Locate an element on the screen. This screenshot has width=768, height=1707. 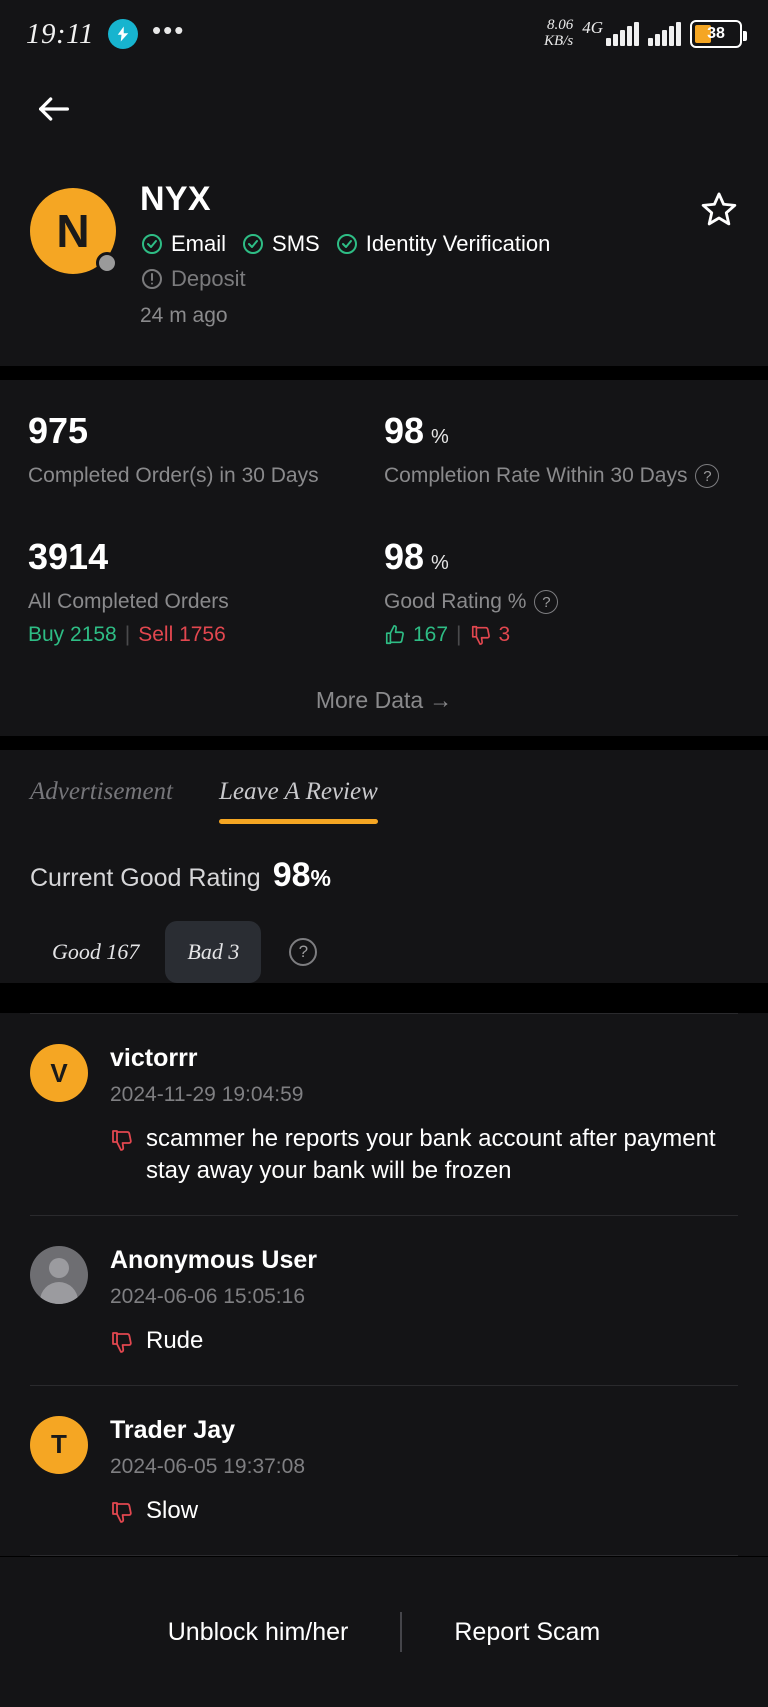
more-data-label: More Data is located at coordinates (369, 700).